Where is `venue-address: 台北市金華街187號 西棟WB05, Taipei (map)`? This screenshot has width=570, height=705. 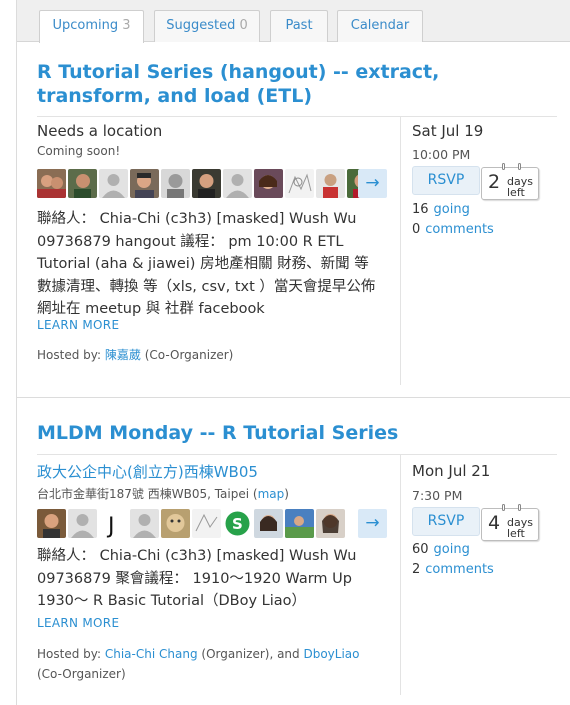 venue-address: 台北市金華街187號 西棟WB05, Taipei (map) is located at coordinates (163, 493).